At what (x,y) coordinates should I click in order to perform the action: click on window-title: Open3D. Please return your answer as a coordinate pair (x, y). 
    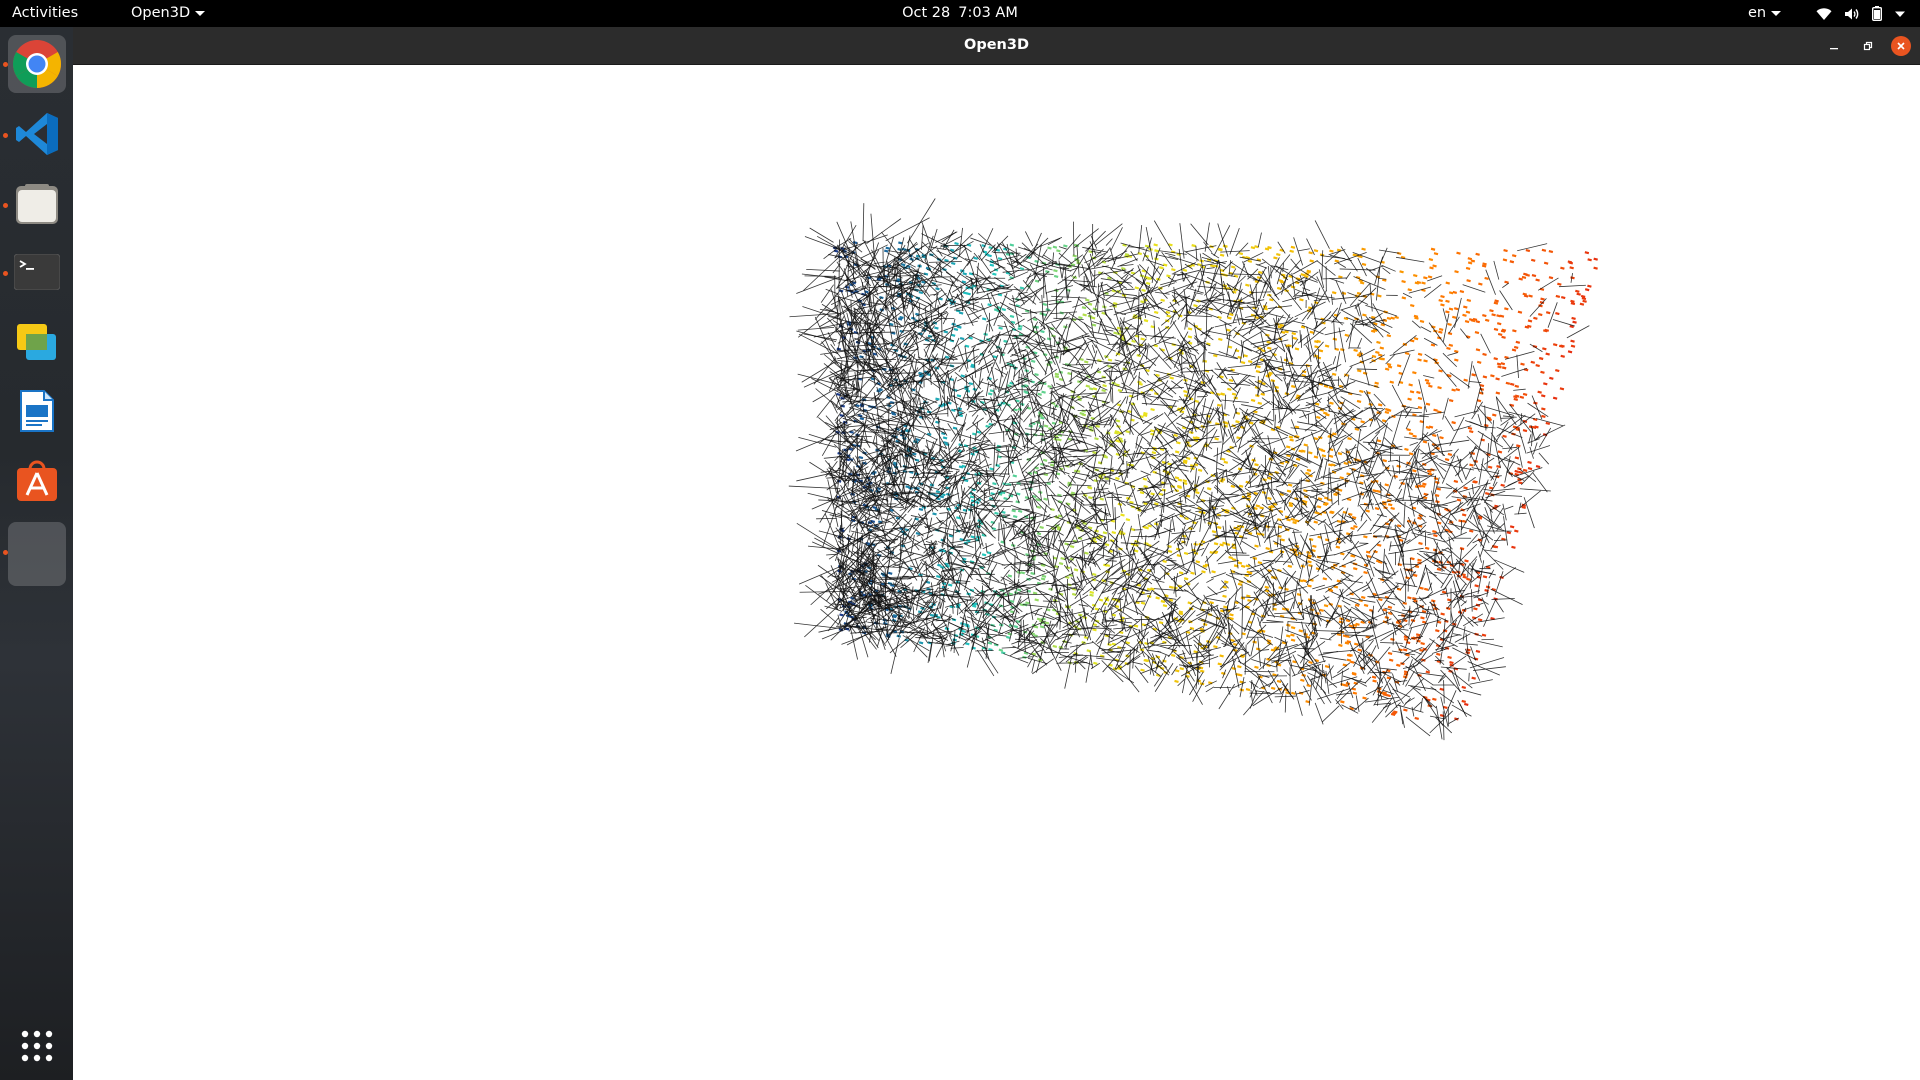
    Looking at the image, I should click on (996, 45).